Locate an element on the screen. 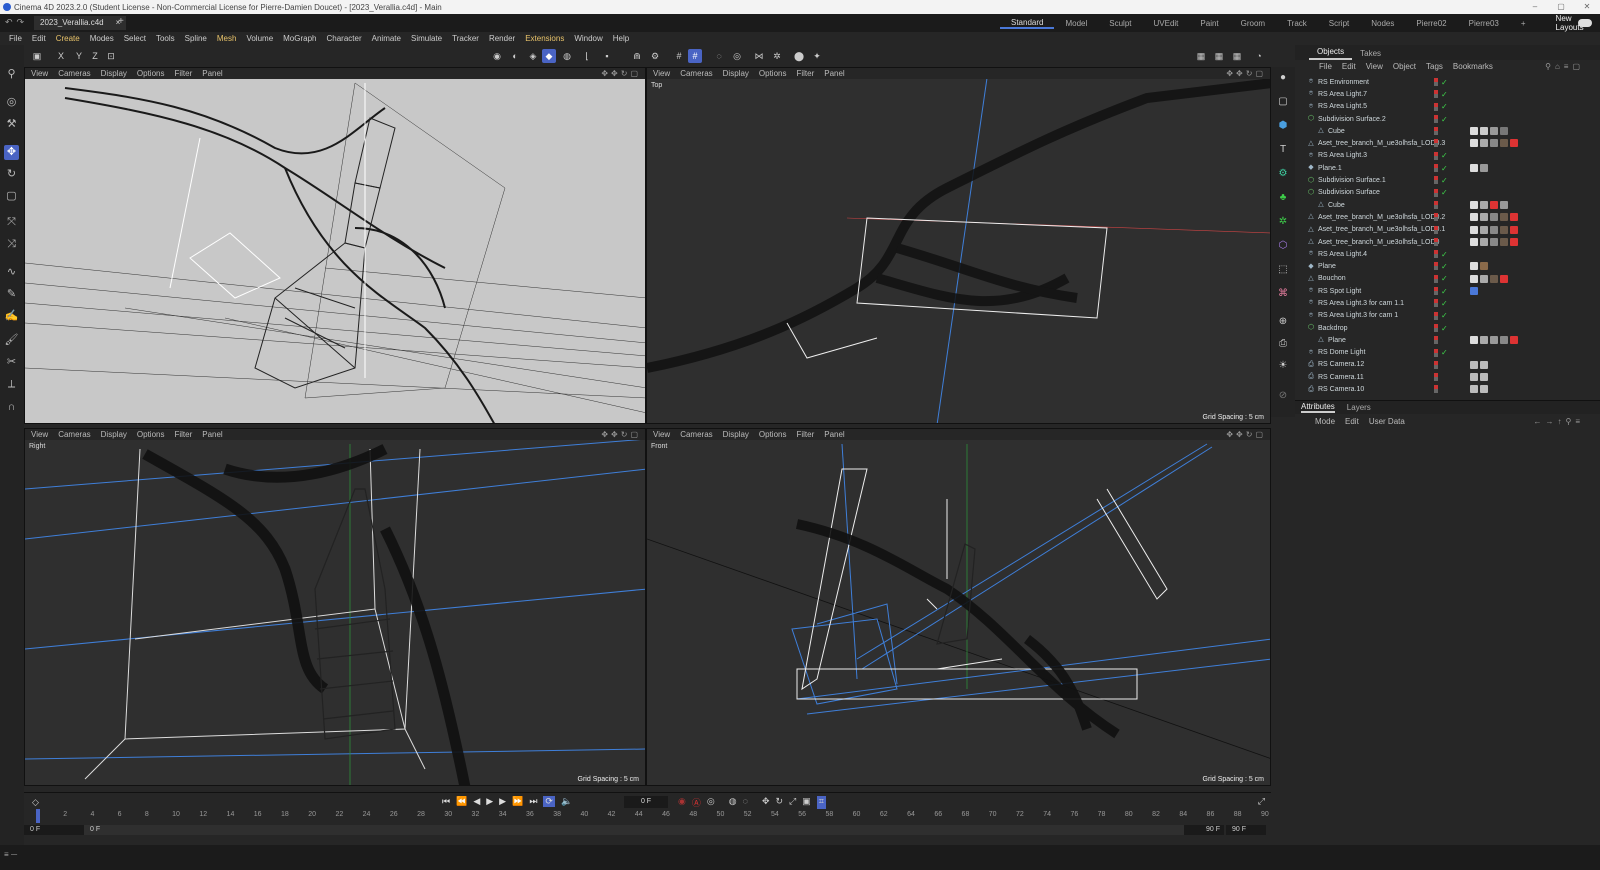  menu-tracker: Tracker is located at coordinates (465, 38).